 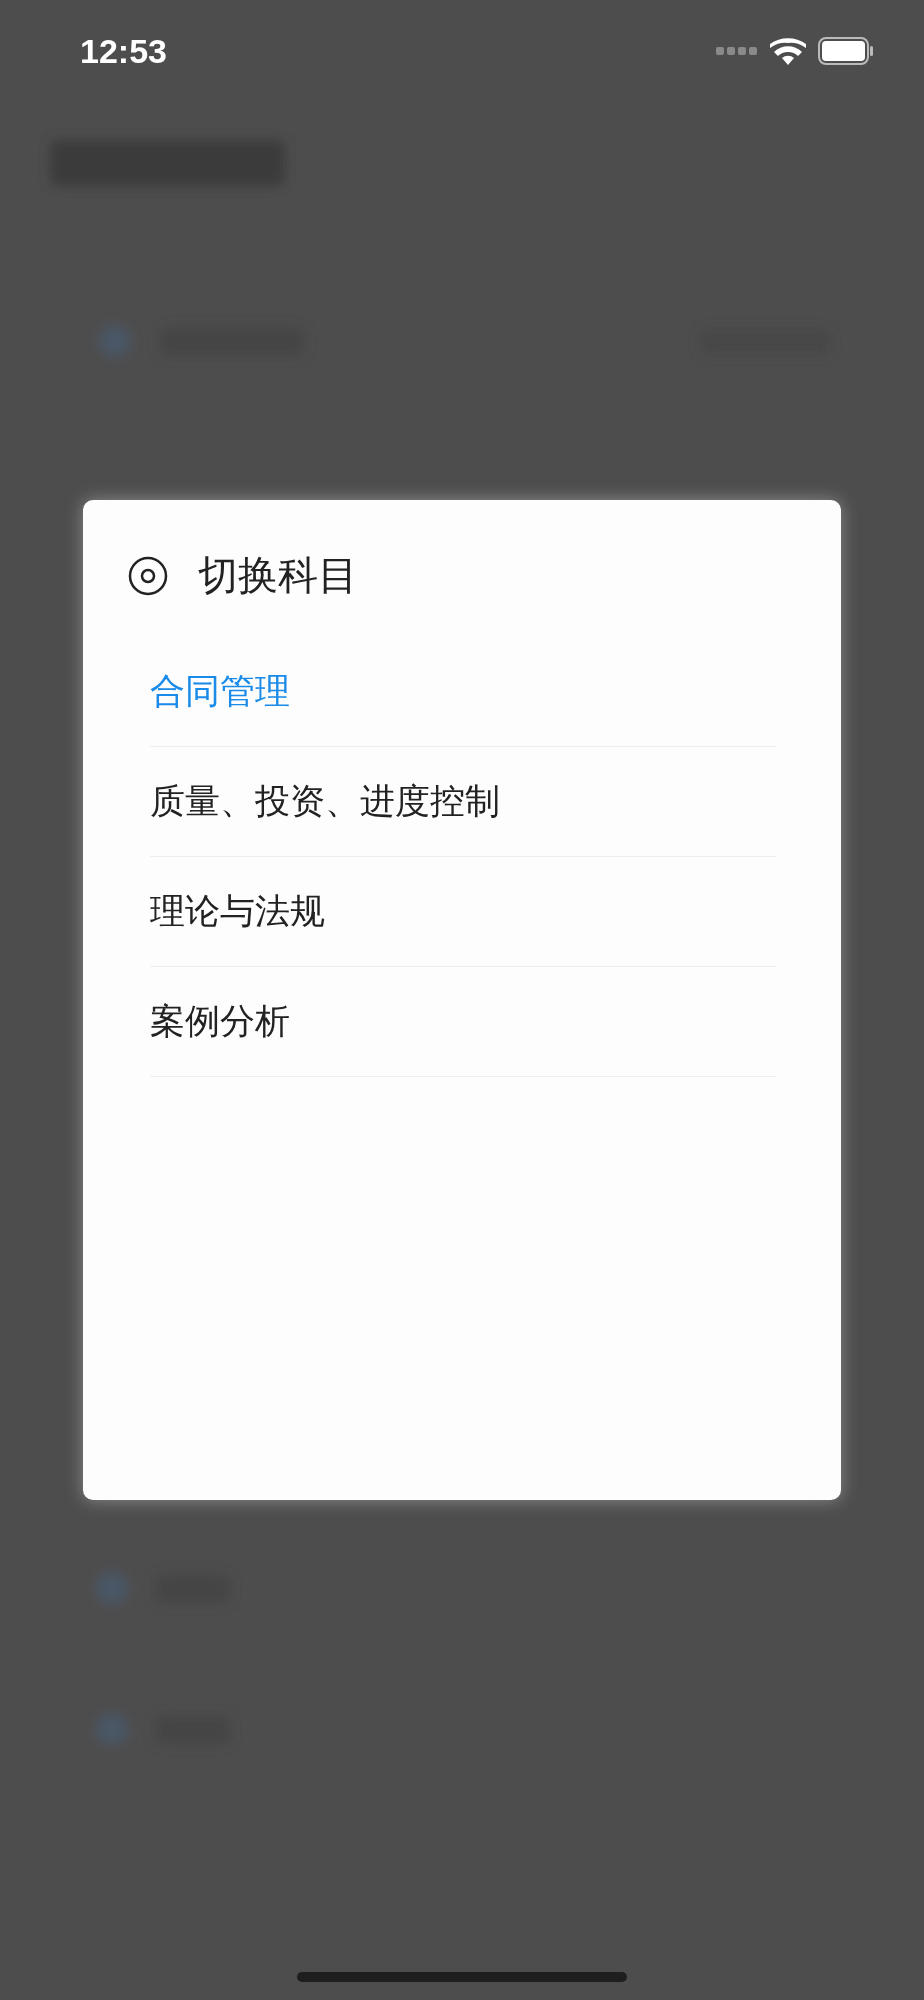 I want to click on signal-icon, so click(x=737, y=51).